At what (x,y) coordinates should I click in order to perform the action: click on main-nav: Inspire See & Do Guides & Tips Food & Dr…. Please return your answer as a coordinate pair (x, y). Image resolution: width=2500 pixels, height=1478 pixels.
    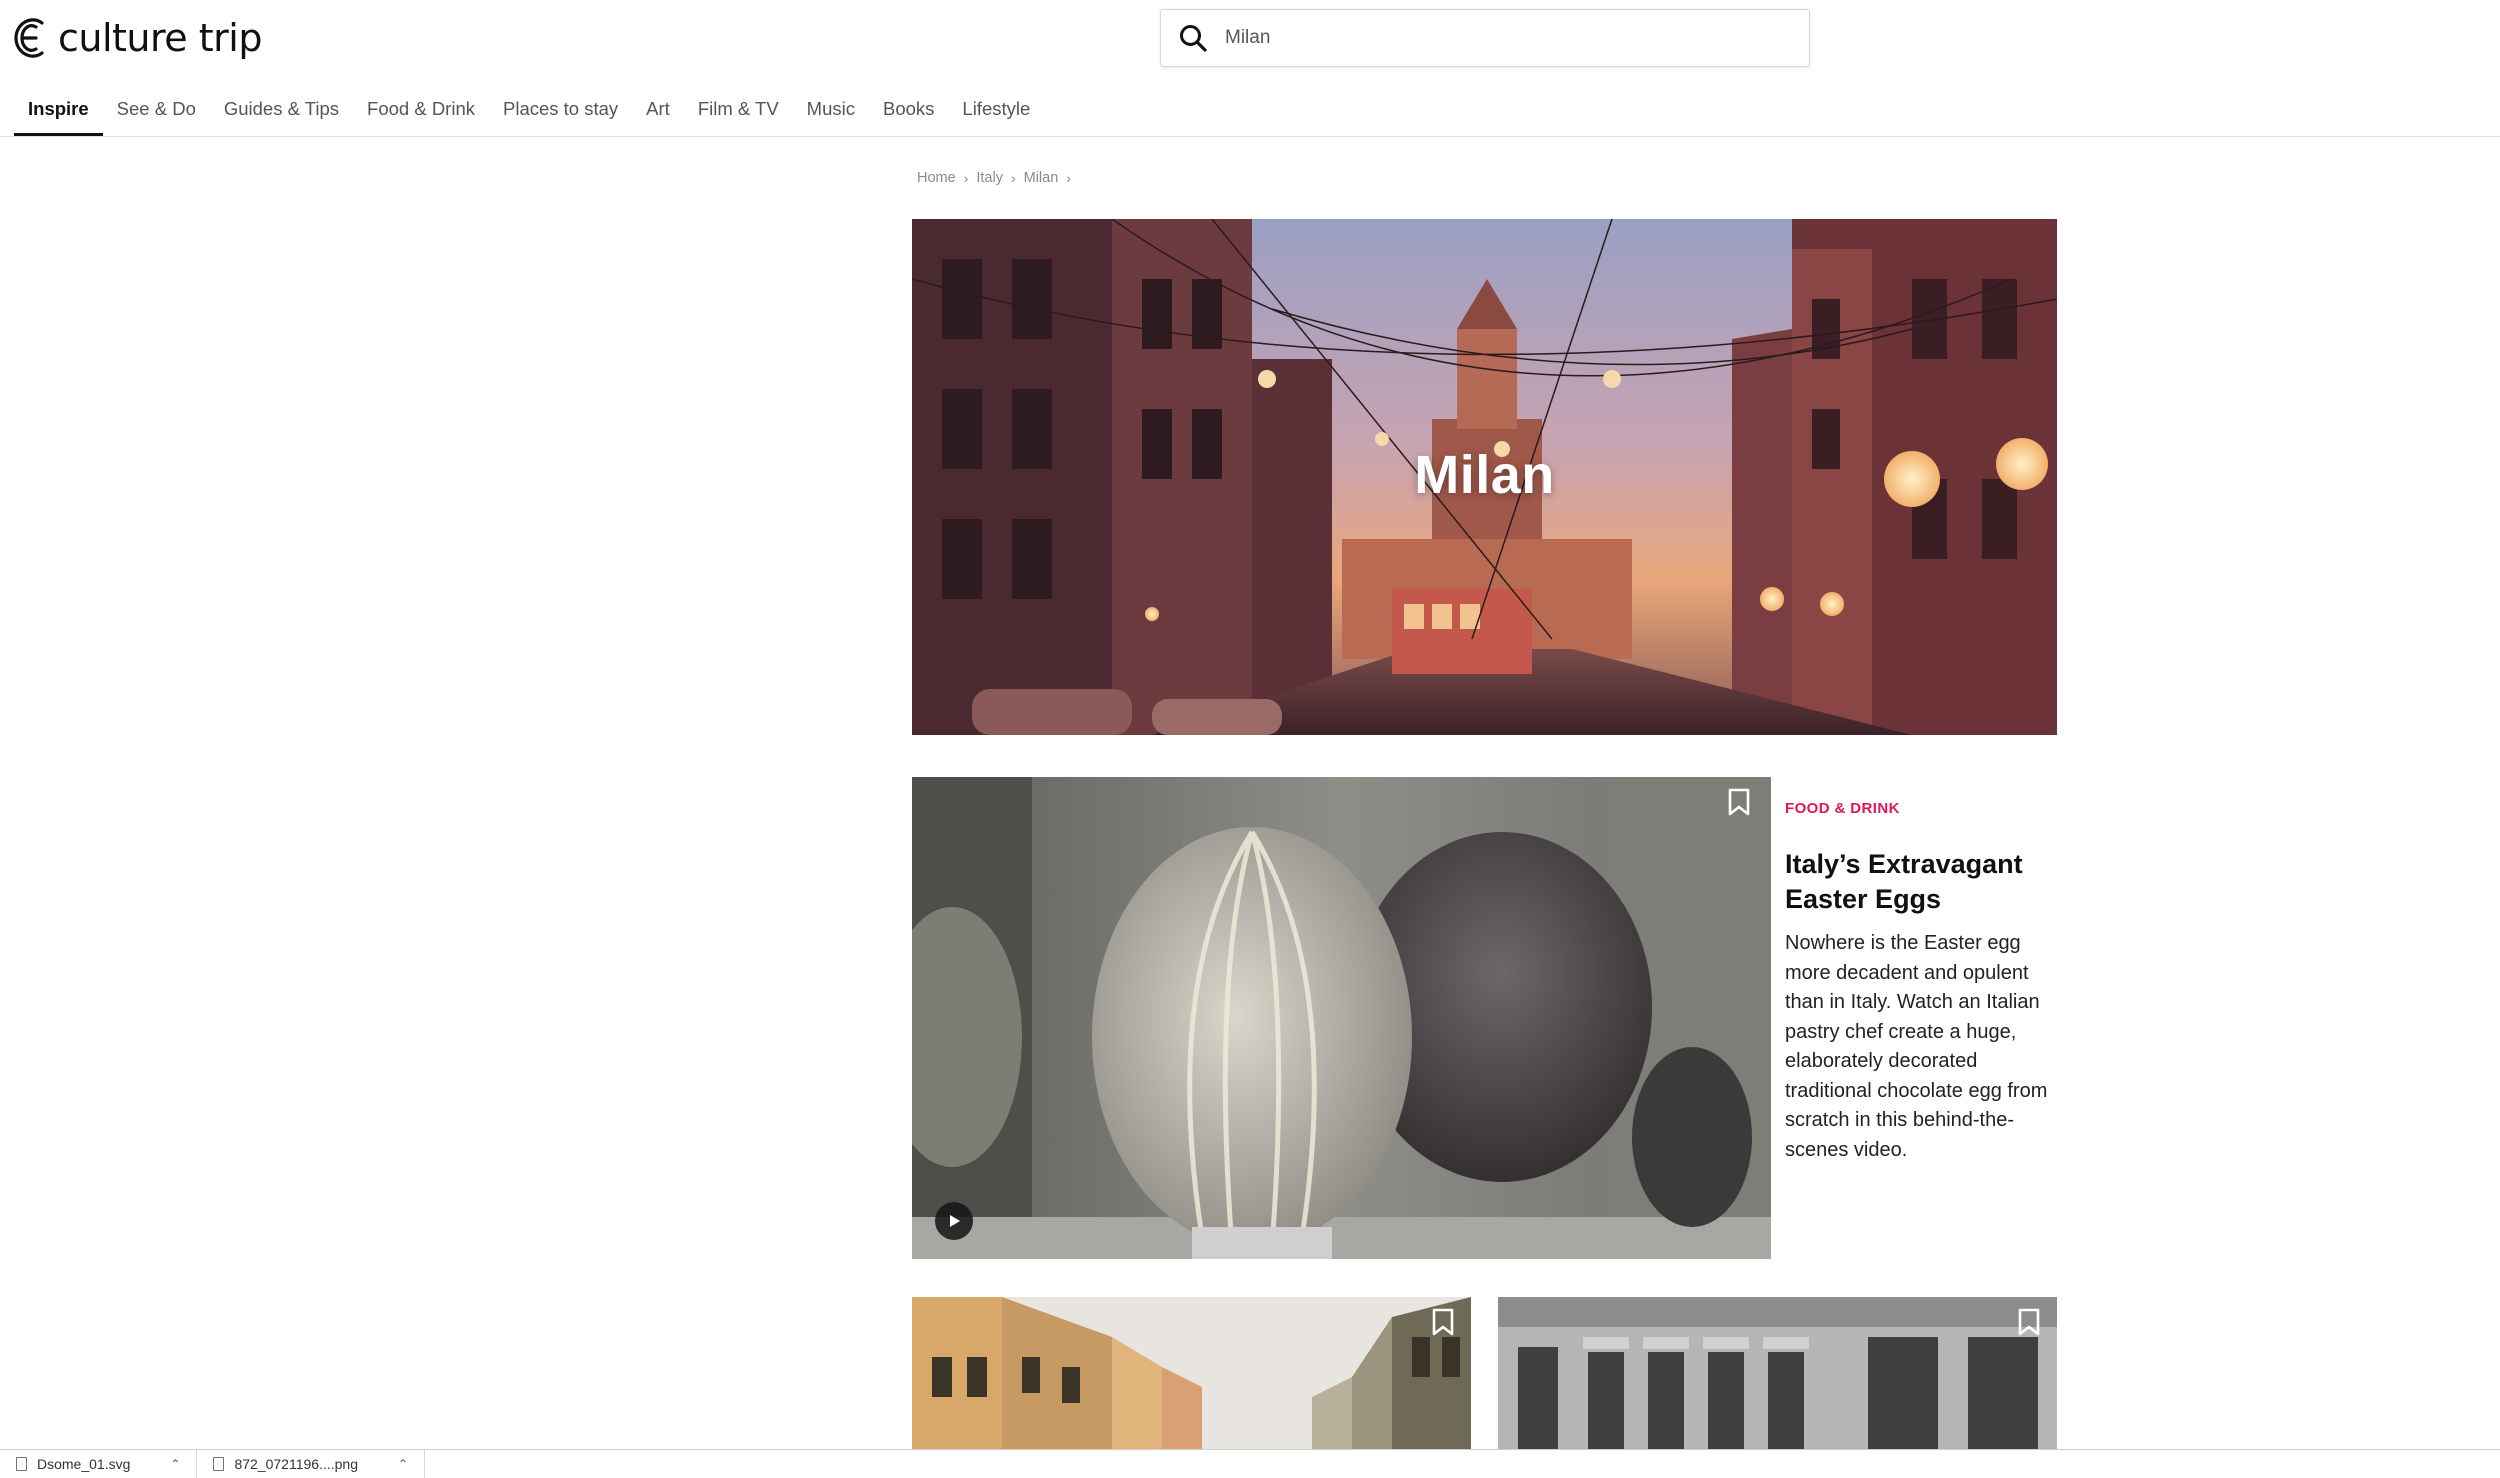
    Looking at the image, I should click on (529, 113).